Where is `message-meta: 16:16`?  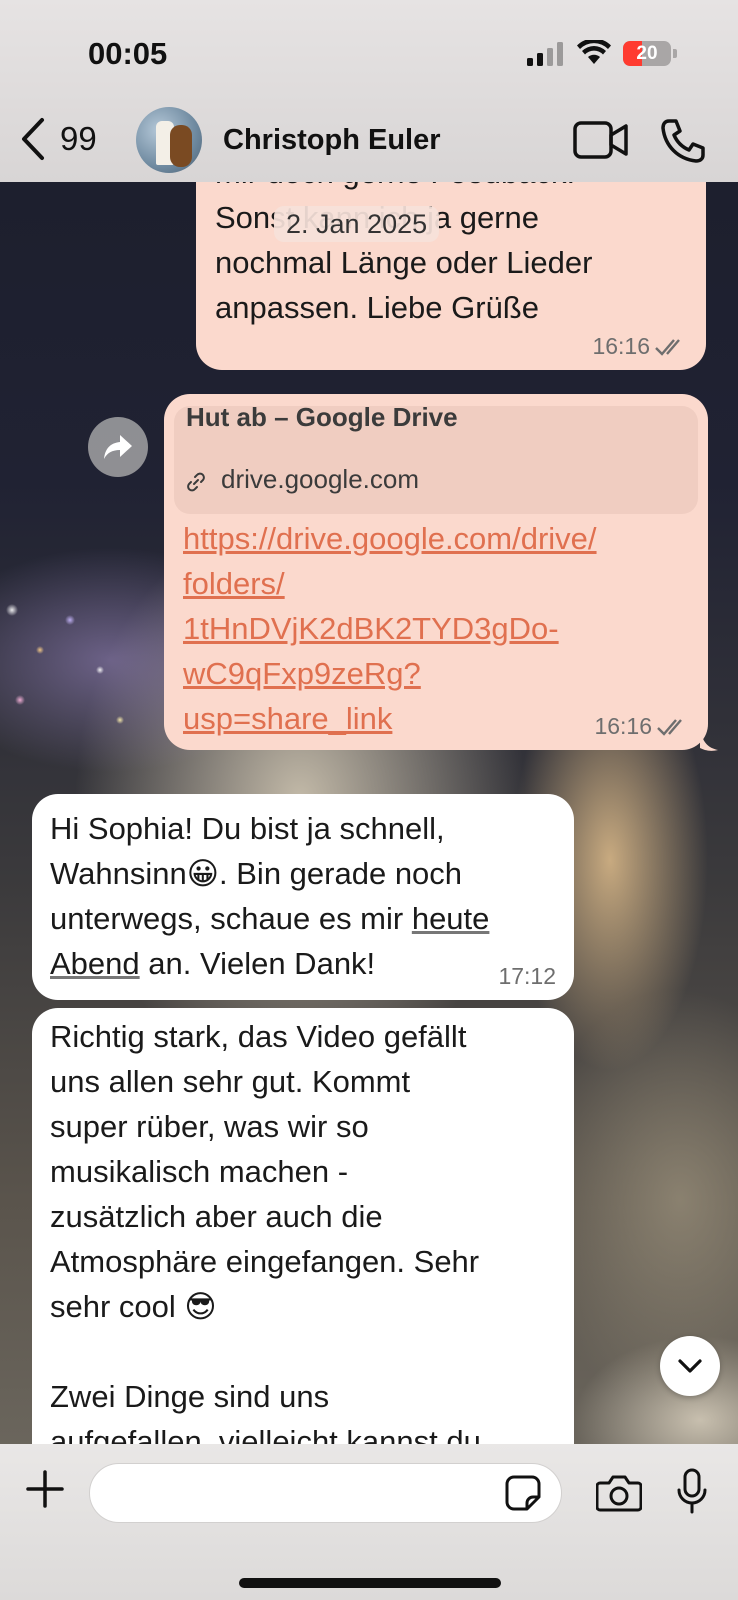 message-meta: 16:16 is located at coordinates (640, 346).